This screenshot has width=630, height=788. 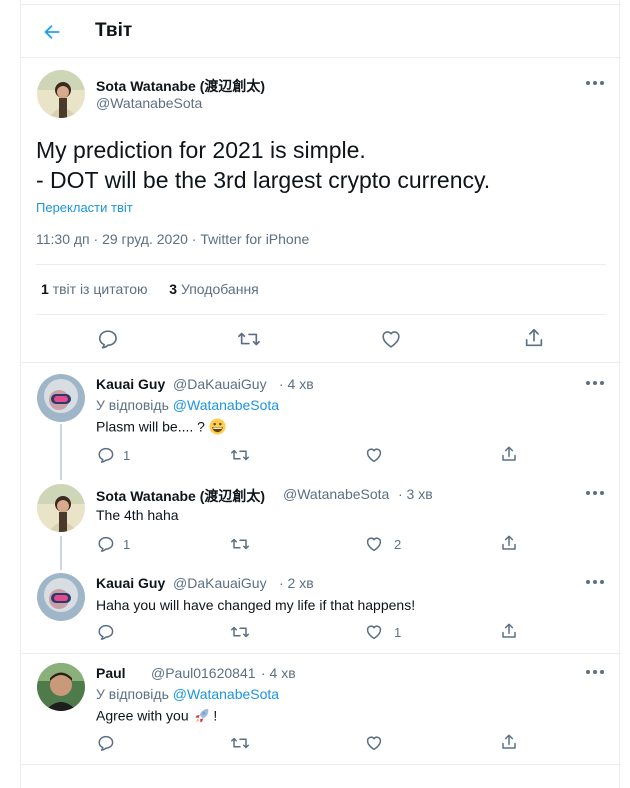 I want to click on reply-text: Agree with you !, so click(x=156, y=717).